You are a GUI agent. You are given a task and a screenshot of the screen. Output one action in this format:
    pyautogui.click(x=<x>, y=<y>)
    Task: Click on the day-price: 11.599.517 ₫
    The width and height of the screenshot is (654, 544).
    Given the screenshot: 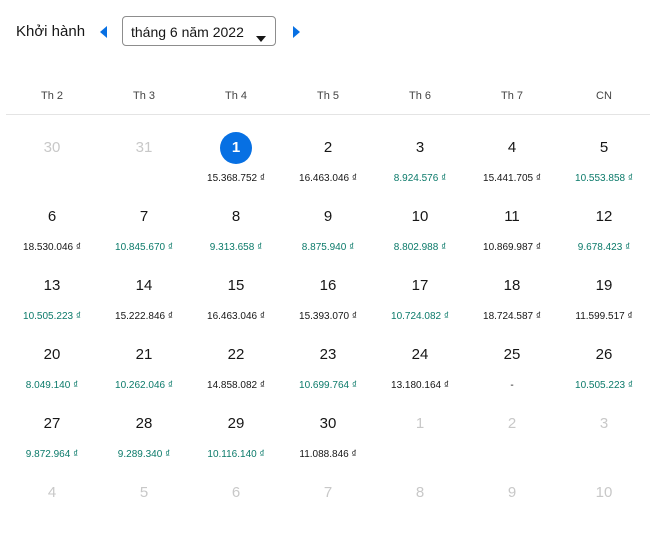 What is the action you would take?
    pyautogui.click(x=604, y=316)
    